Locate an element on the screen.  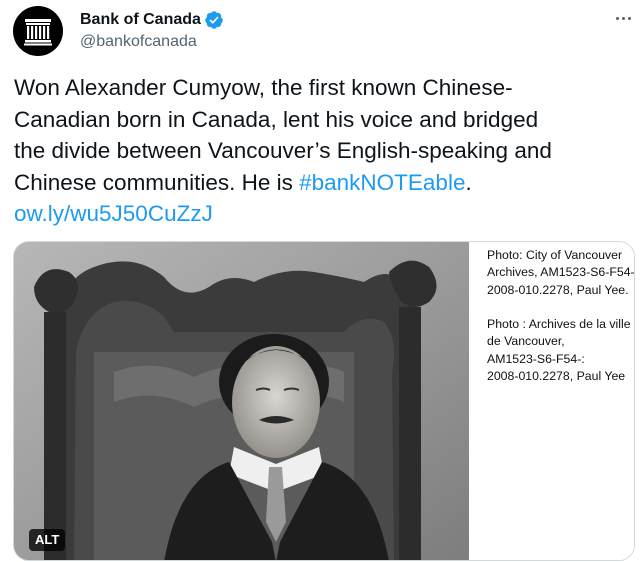
author-display-name: Bank of Canada is located at coordinates (140, 20).